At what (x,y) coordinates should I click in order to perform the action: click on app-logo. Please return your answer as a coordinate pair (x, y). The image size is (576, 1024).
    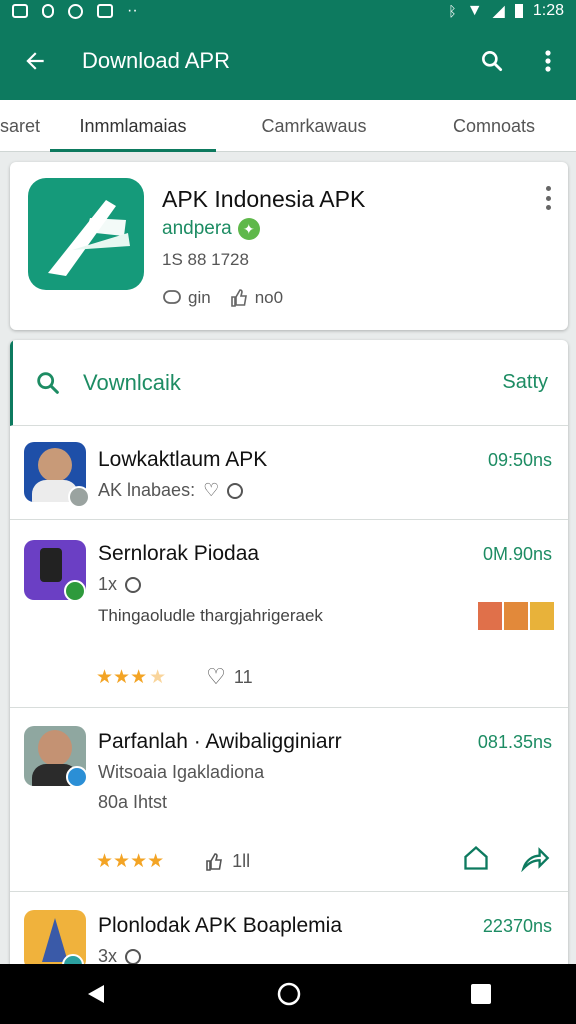
    Looking at the image, I should click on (86, 234).